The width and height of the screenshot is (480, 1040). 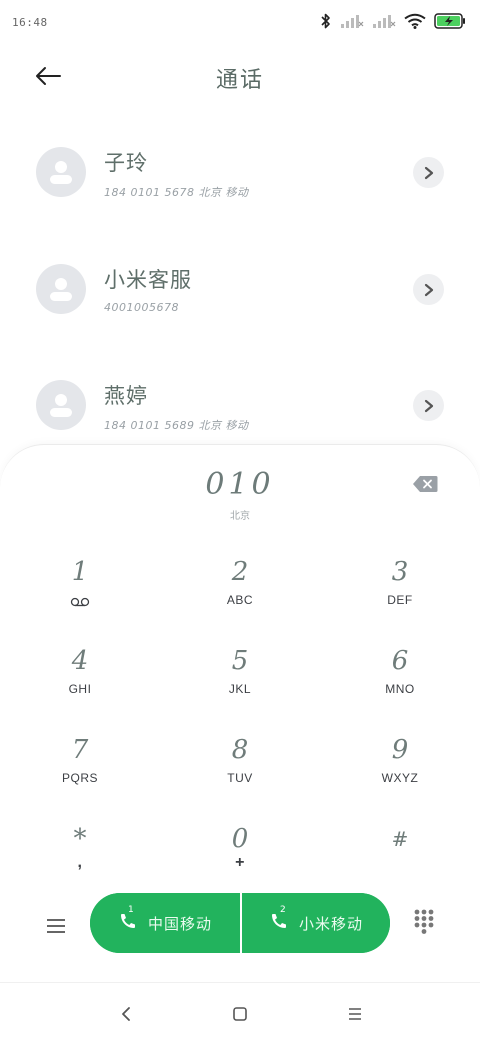 I want to click on dial-key-5: 5 JKL, so click(x=240, y=672).